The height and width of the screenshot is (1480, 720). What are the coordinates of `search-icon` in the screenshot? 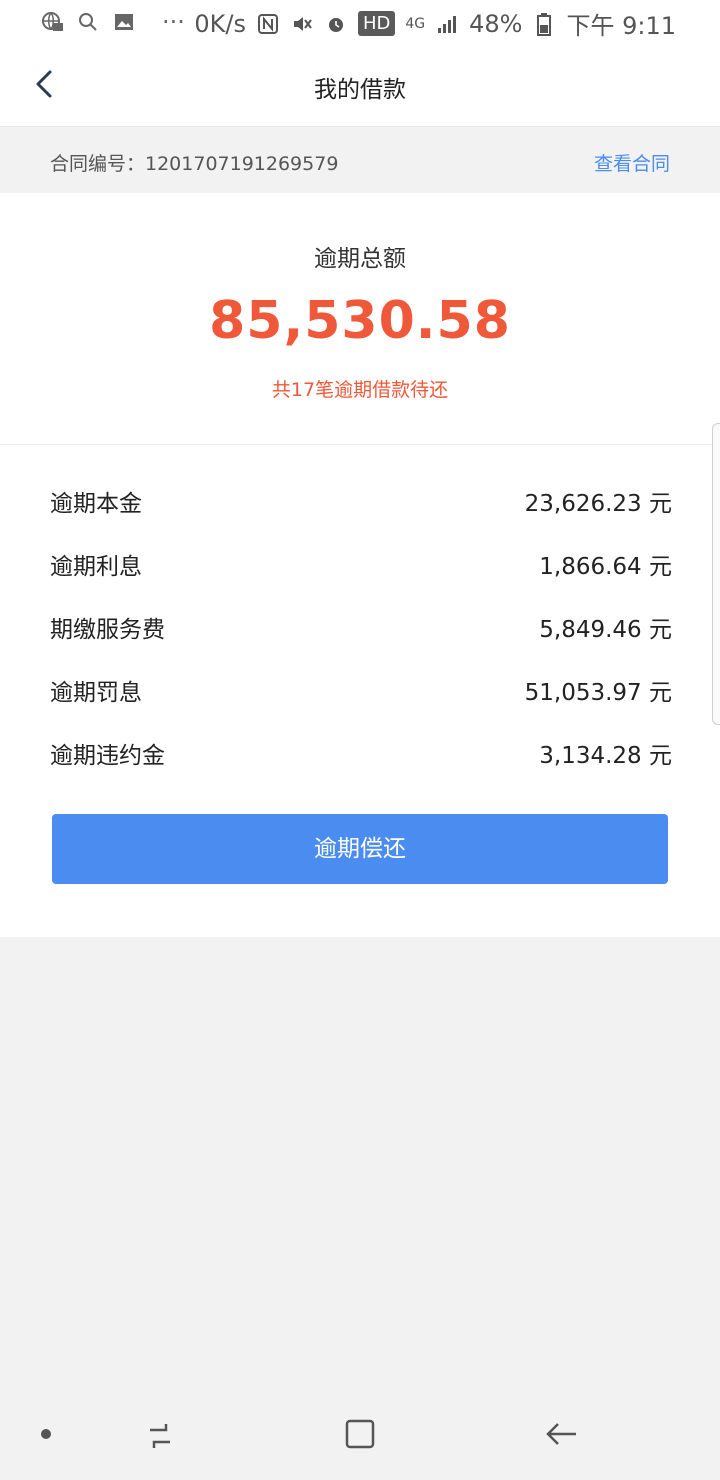 It's located at (88, 22).